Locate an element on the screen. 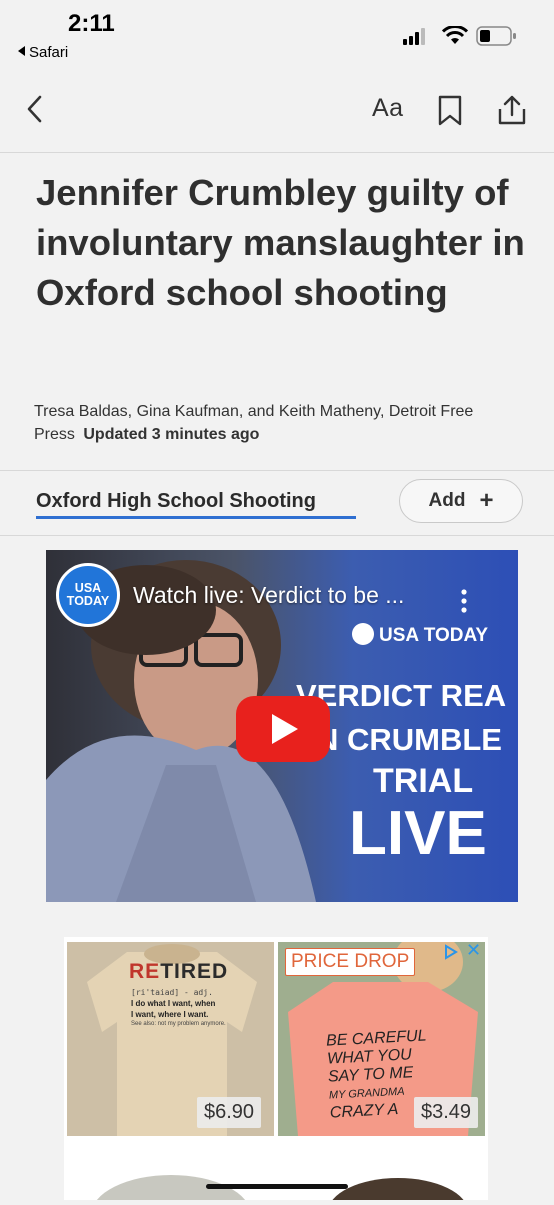  ad-price-1: $6.90 is located at coordinates (229, 1112).